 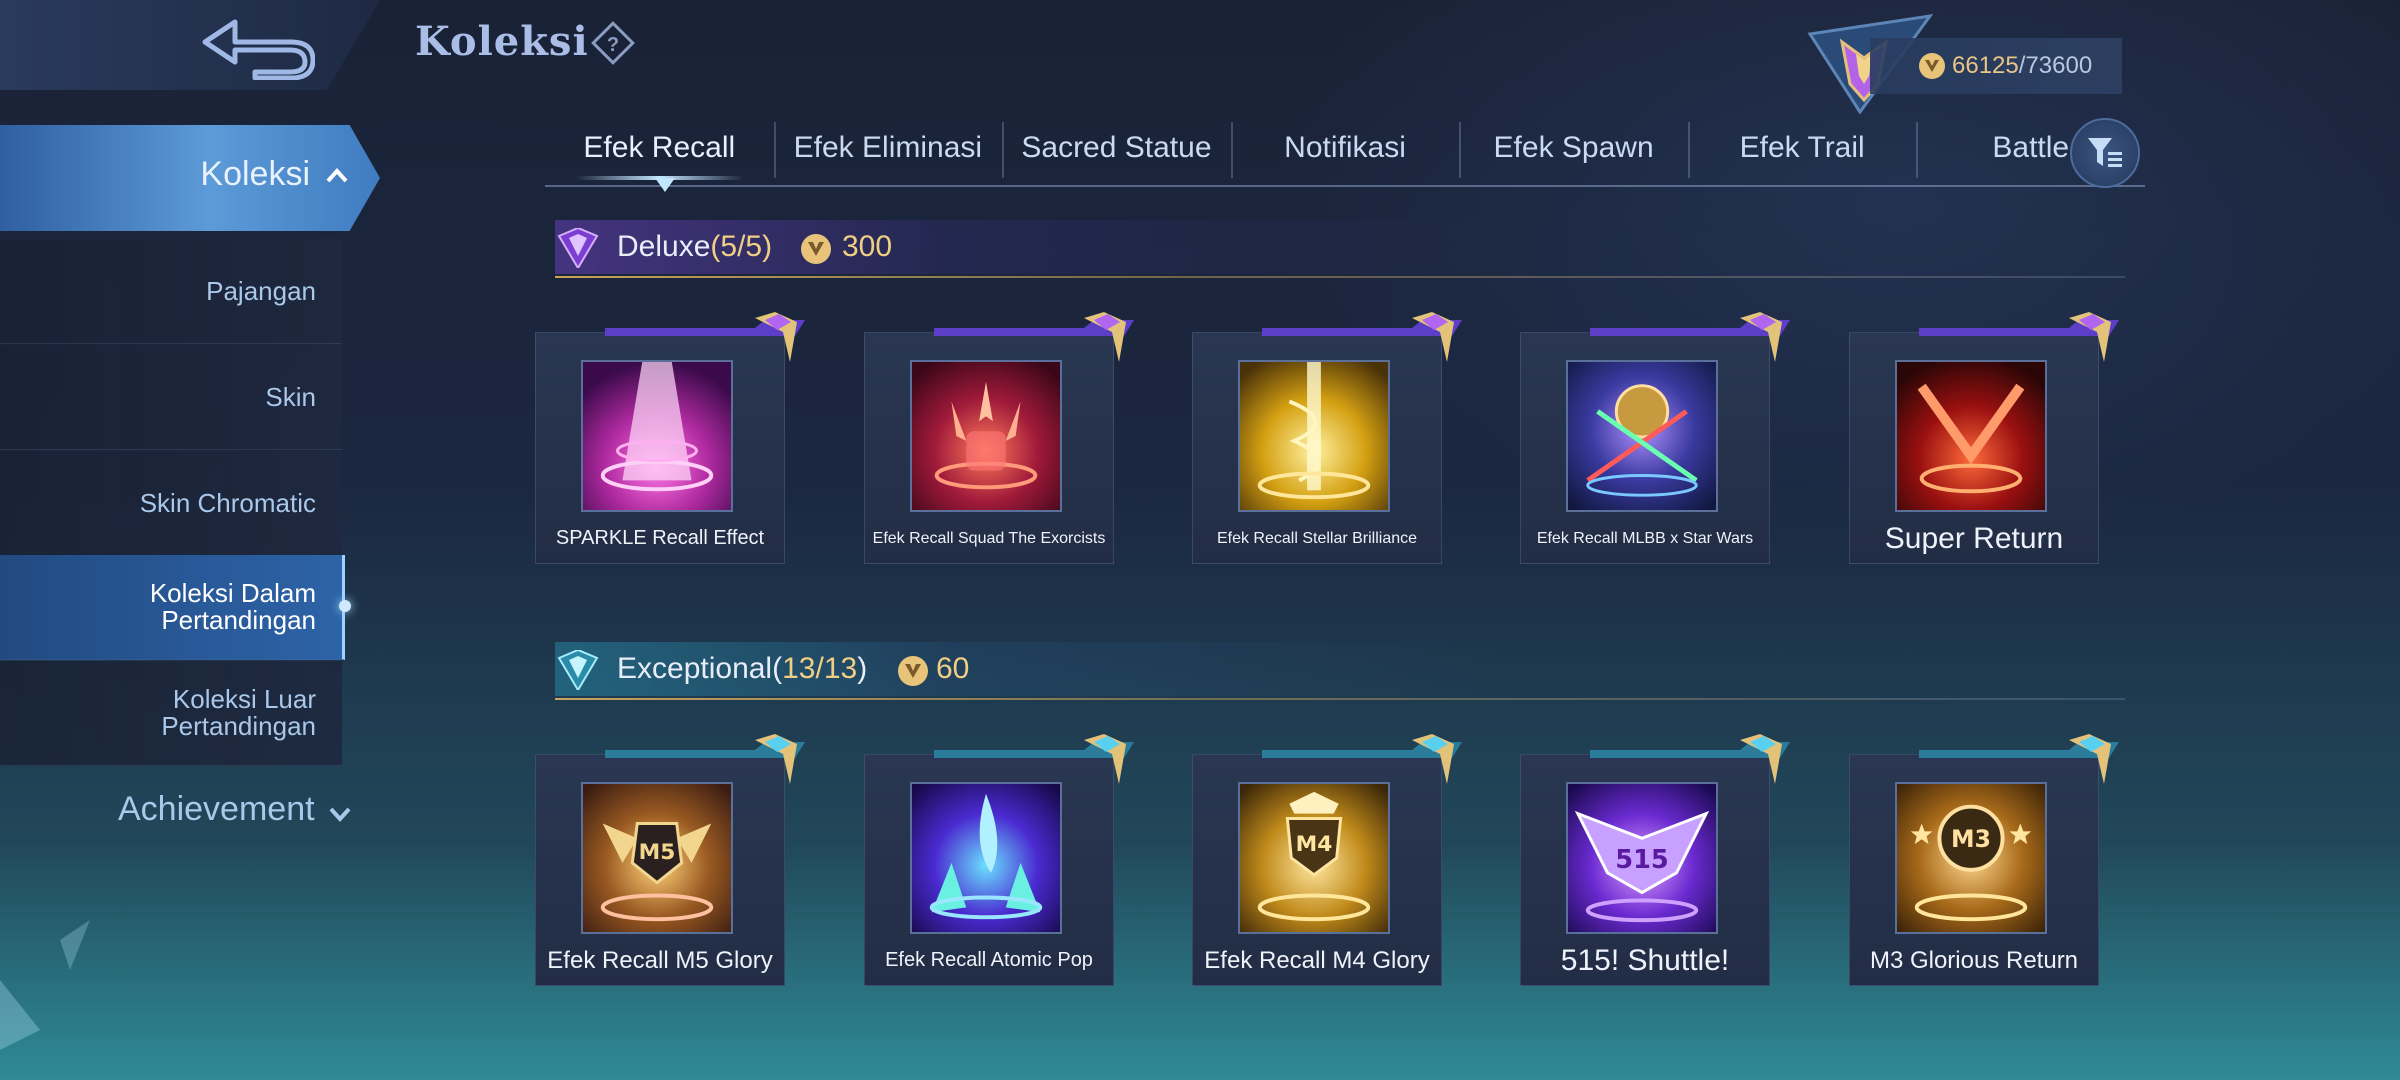 I want to click on filter-button, so click(x=2105, y=153).